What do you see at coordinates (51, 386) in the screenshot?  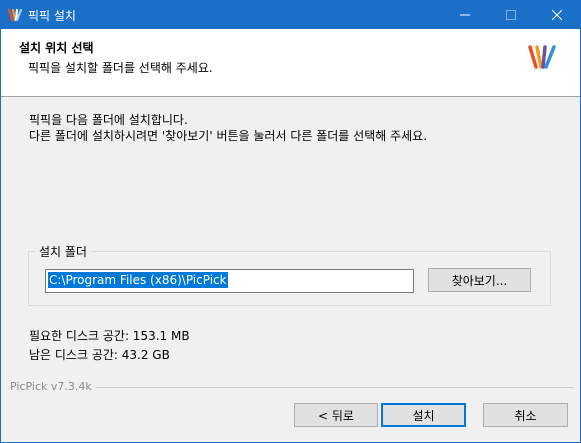 I see `version-label: PicPick v7.3.4k` at bounding box center [51, 386].